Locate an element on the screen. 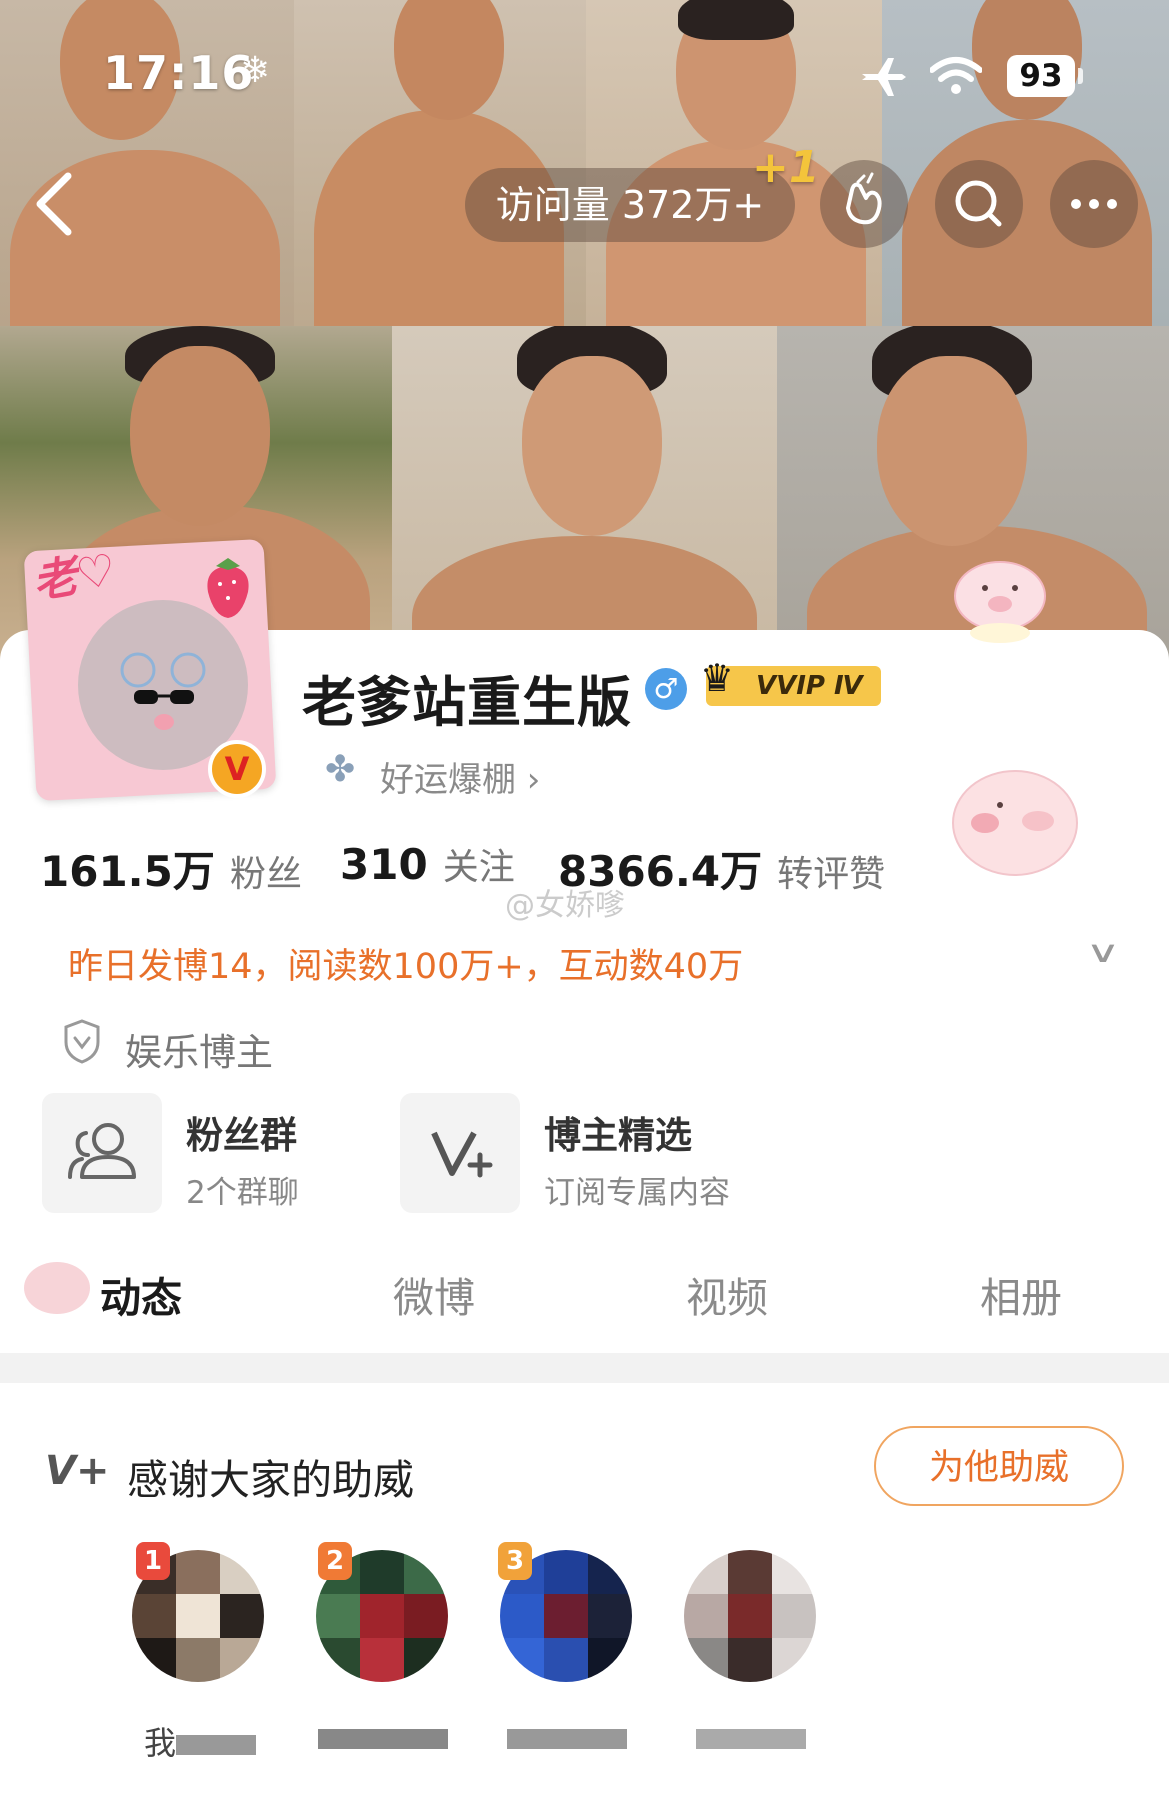  tab-albums: 相册 is located at coordinates (1021, 1294).